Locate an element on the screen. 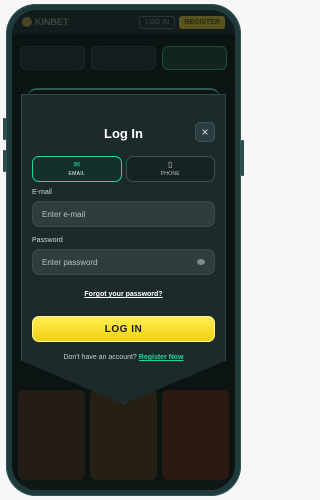  tab-phone: ▯ PHONE is located at coordinates (170, 169).